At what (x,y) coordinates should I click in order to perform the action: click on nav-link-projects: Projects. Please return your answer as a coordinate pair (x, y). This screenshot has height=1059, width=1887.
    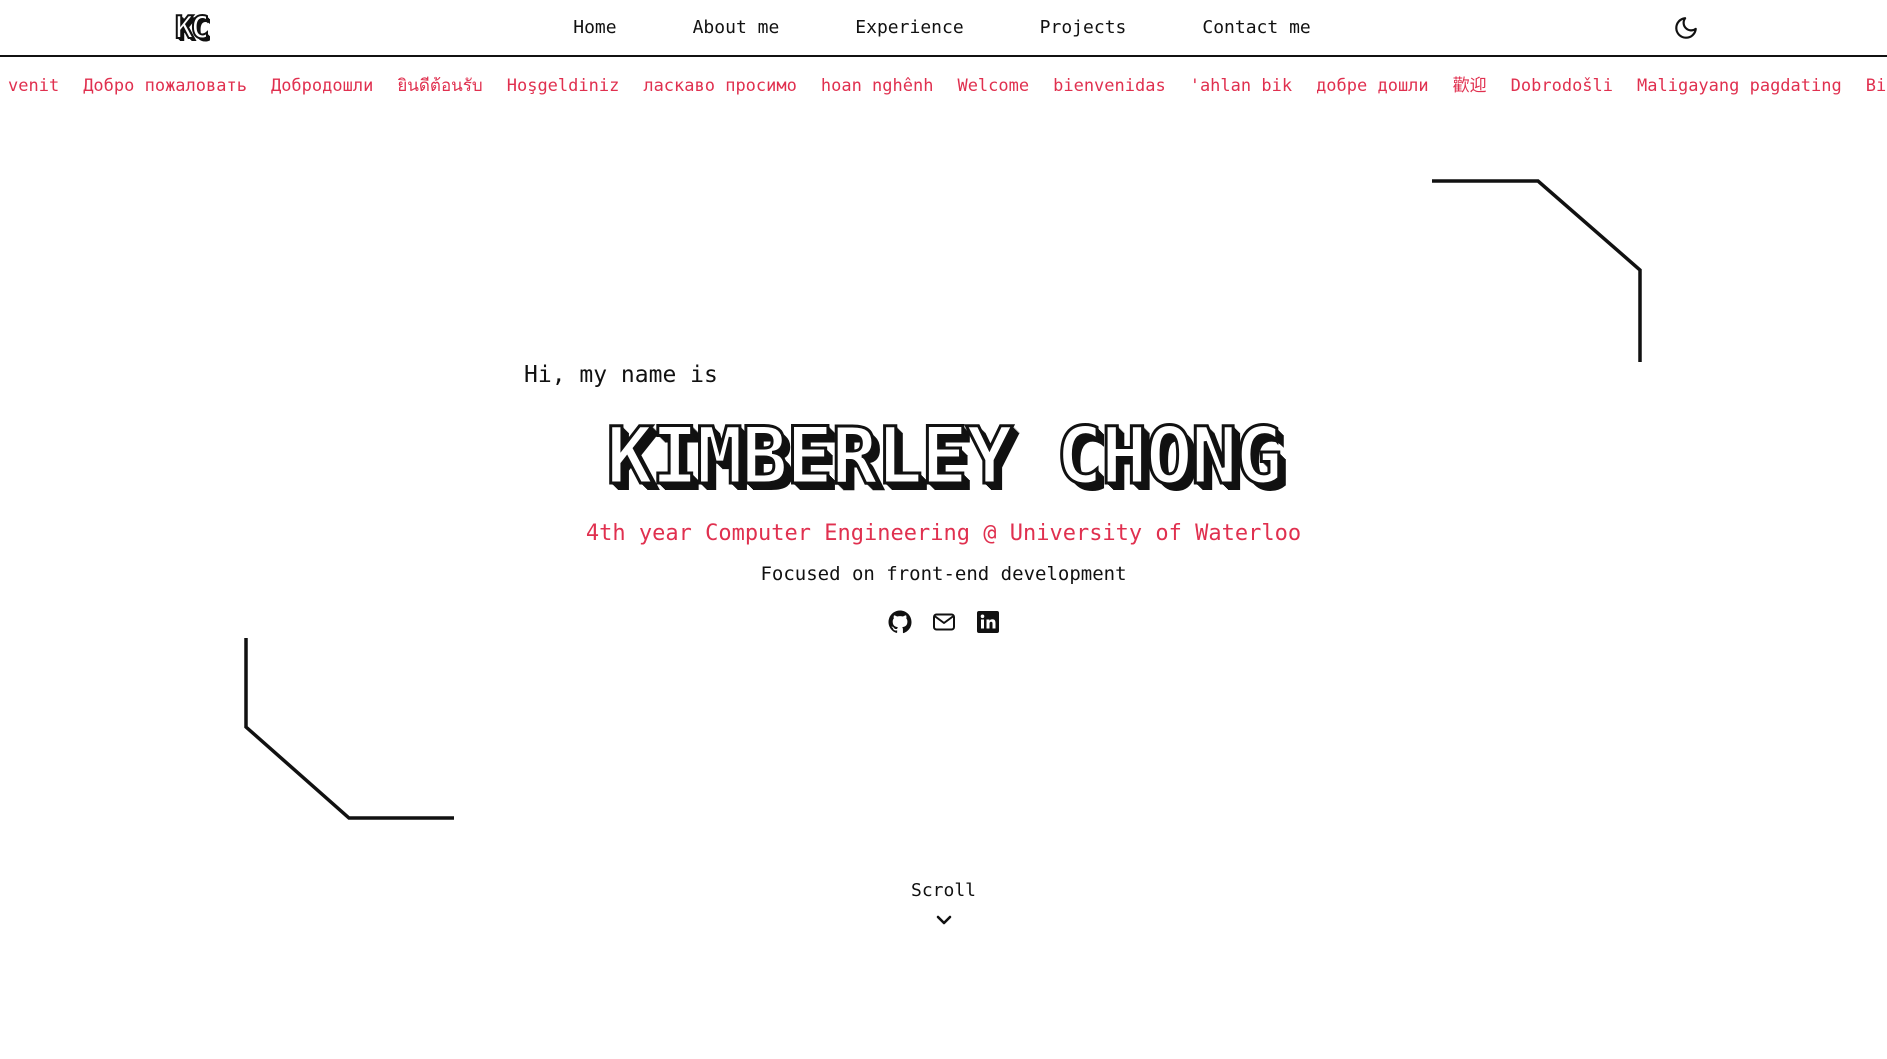
    Looking at the image, I should click on (1083, 27).